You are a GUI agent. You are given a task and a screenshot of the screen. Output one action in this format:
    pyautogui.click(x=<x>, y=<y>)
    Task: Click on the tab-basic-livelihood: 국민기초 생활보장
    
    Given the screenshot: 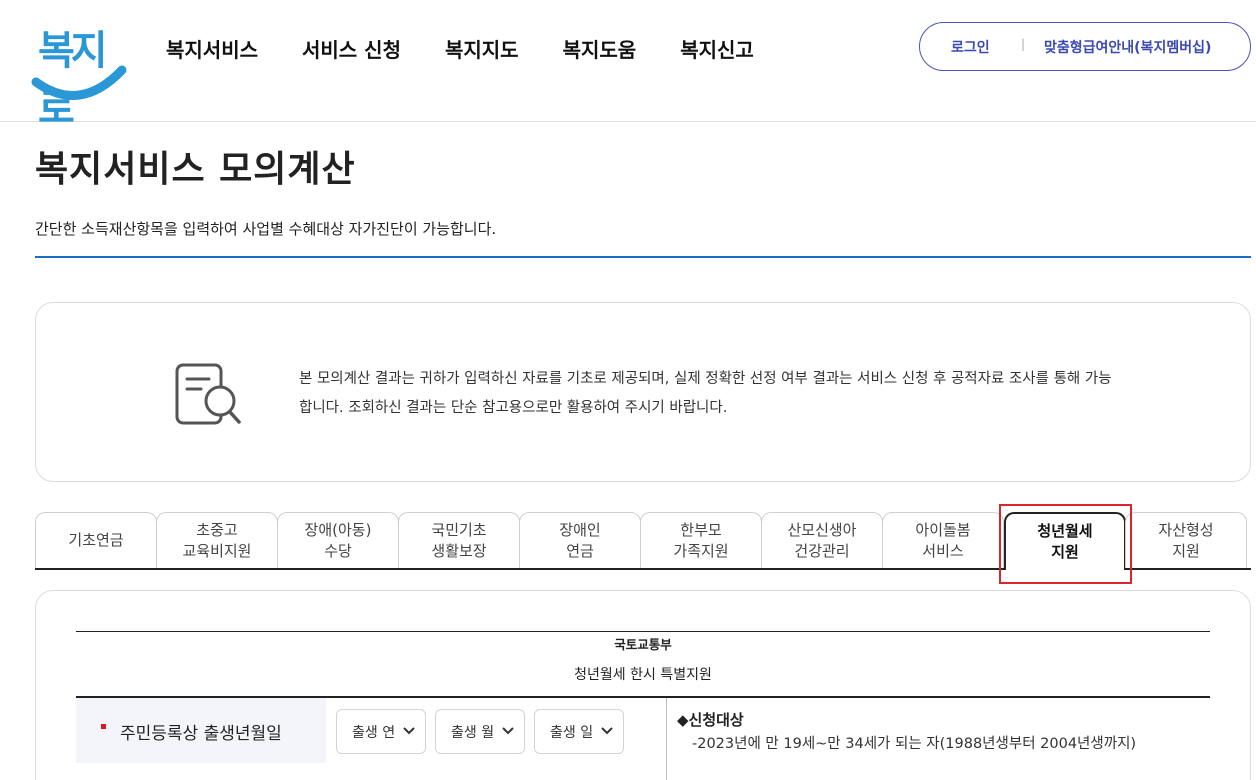 What is the action you would take?
    pyautogui.click(x=459, y=540)
    